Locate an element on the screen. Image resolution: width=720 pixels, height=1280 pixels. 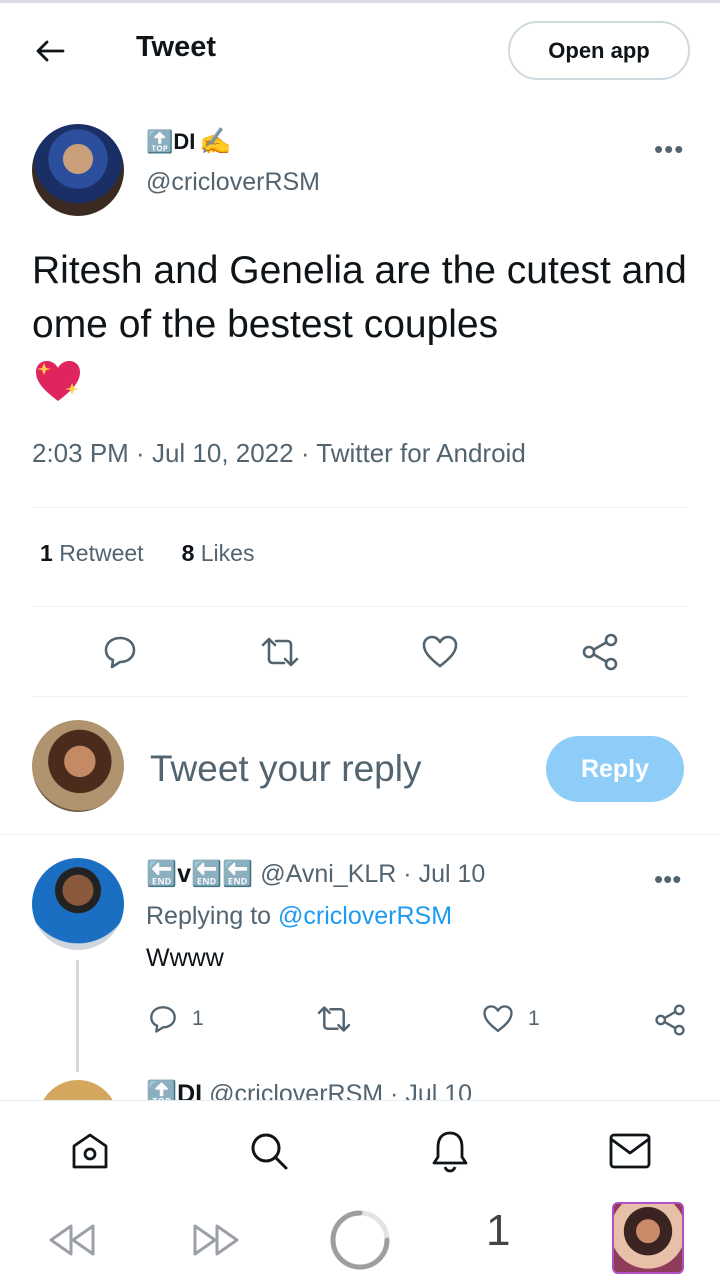
comment-text: Wwww is located at coordinates (185, 958).